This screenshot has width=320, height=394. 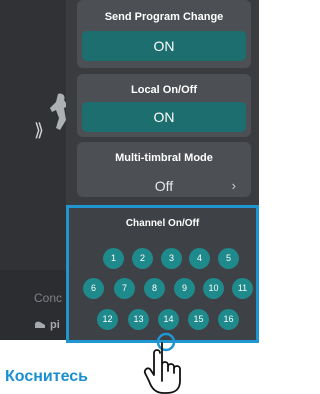 What do you see at coordinates (164, 169) in the screenshot?
I see `multitimbral-mode-setting: Multi-timbral Mode Off ›` at bounding box center [164, 169].